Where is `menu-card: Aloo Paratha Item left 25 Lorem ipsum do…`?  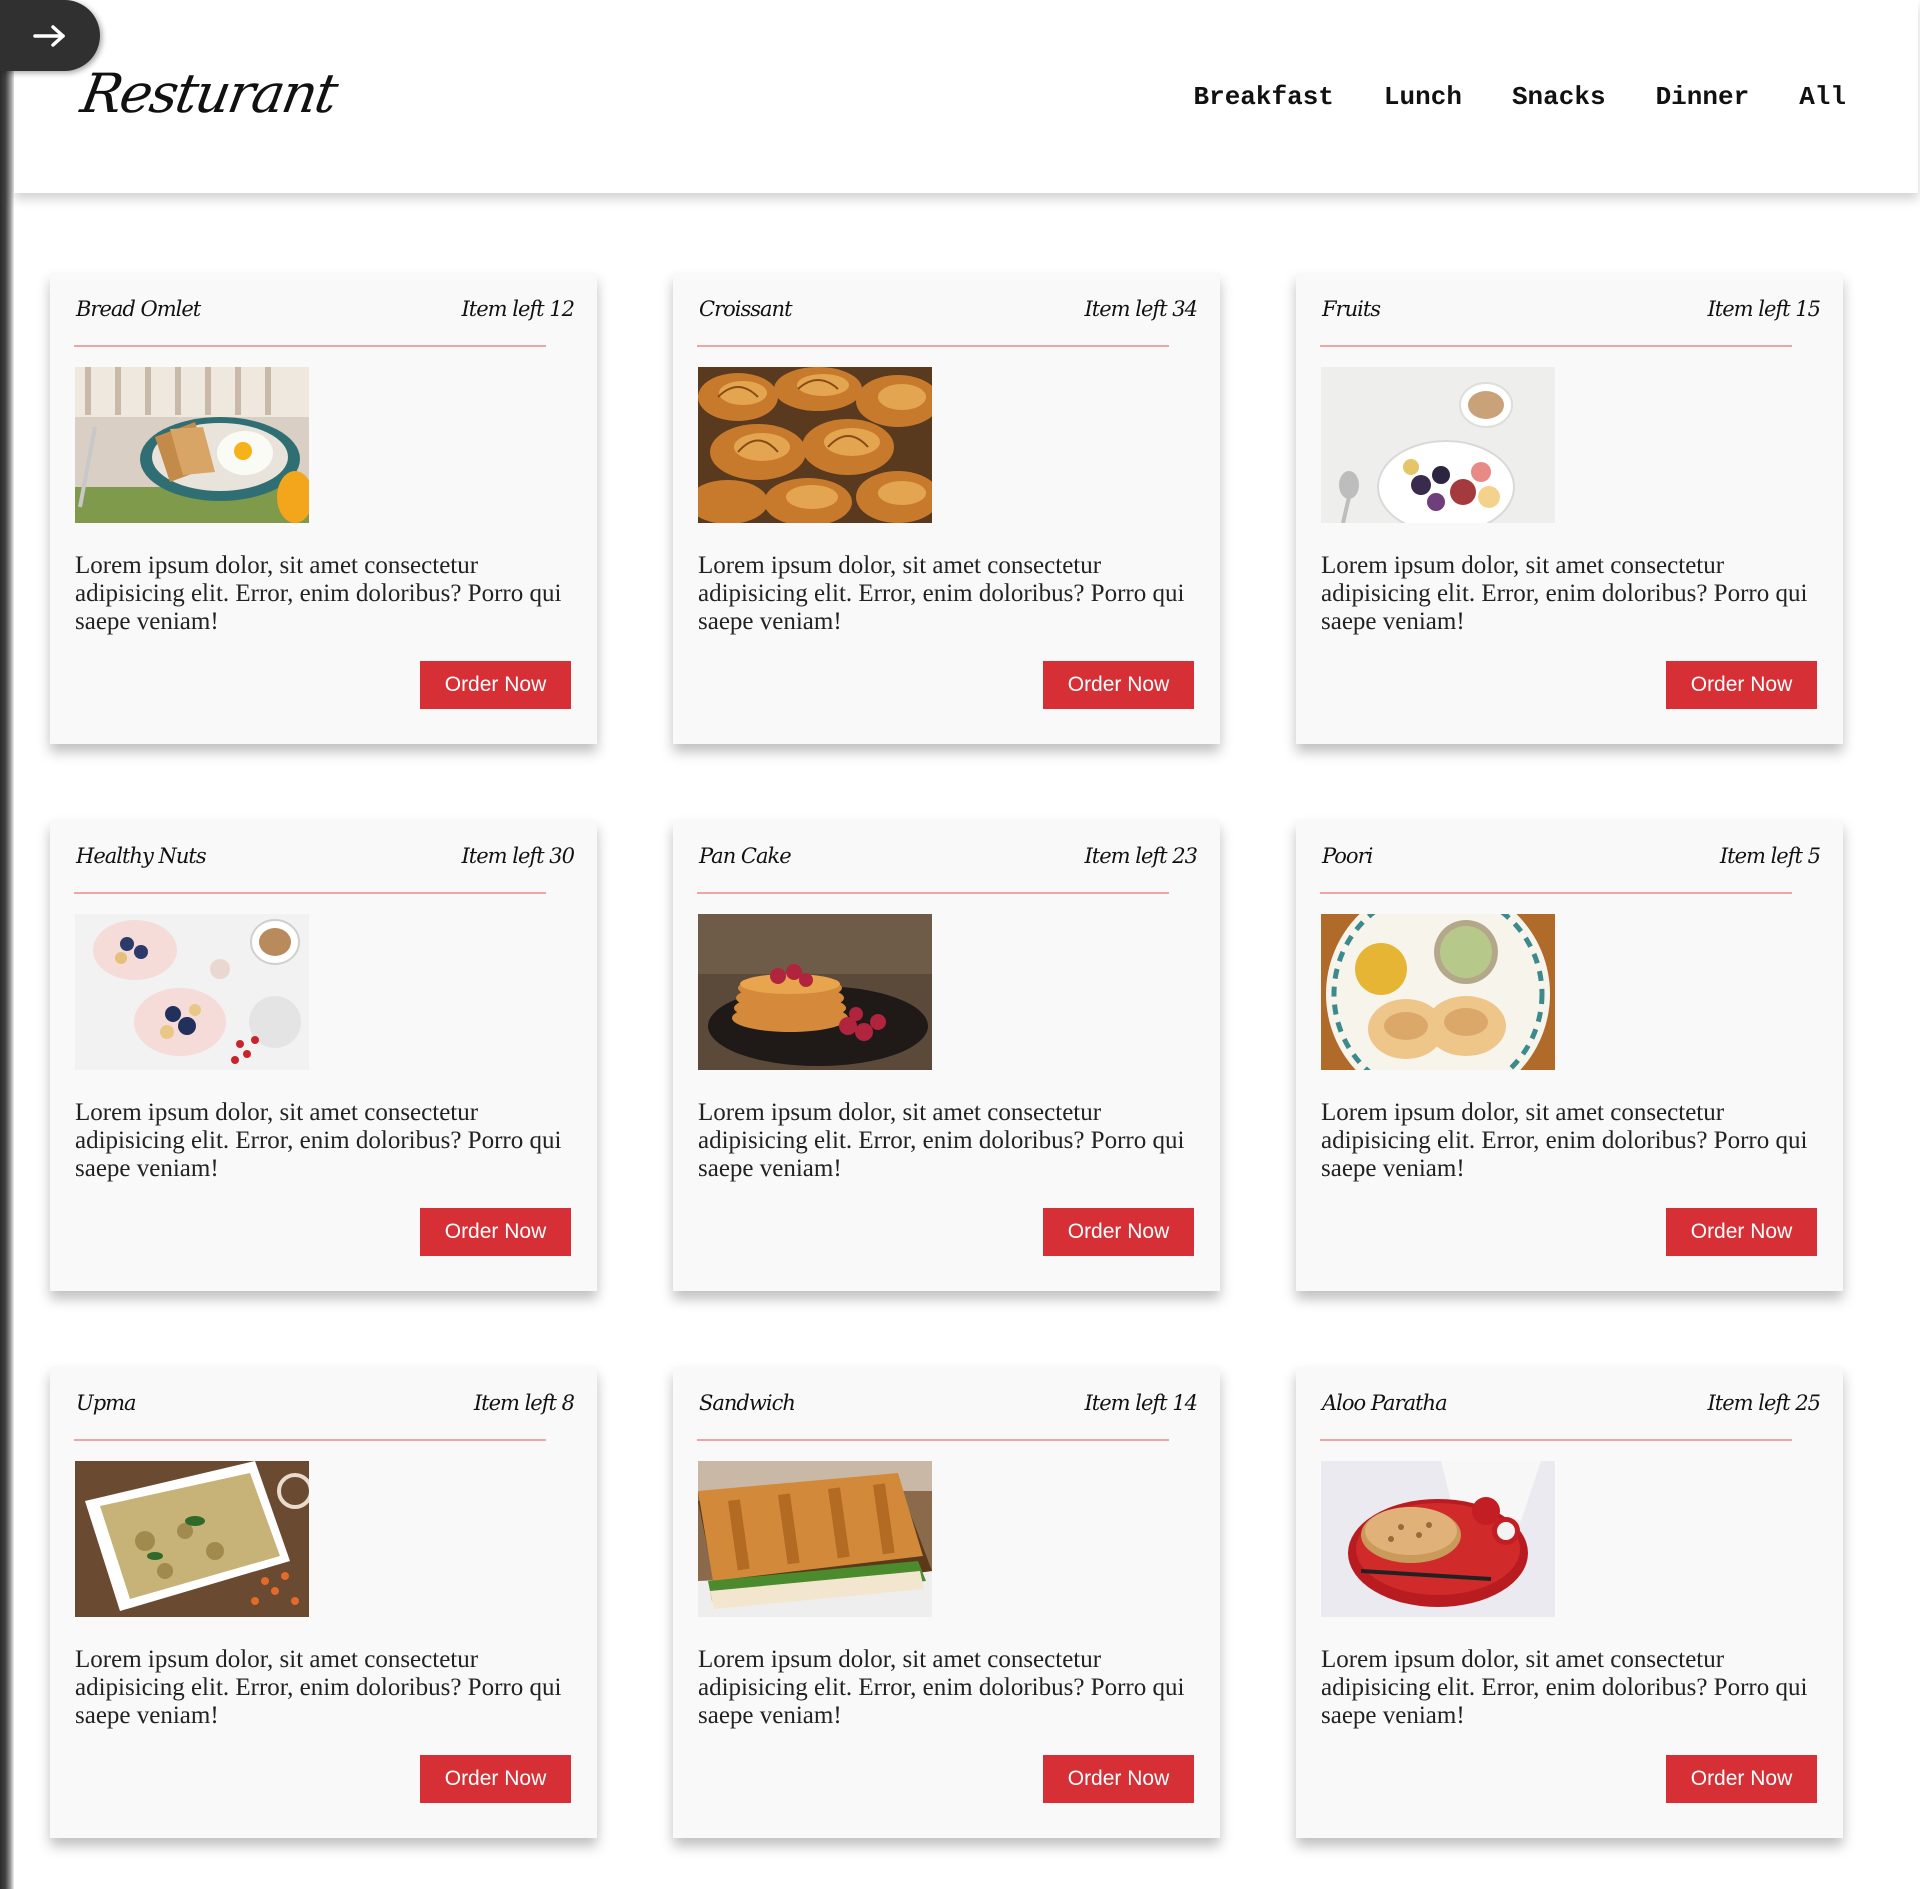 menu-card: Aloo Paratha Item left 25 Lorem ipsum do… is located at coordinates (1569, 1602).